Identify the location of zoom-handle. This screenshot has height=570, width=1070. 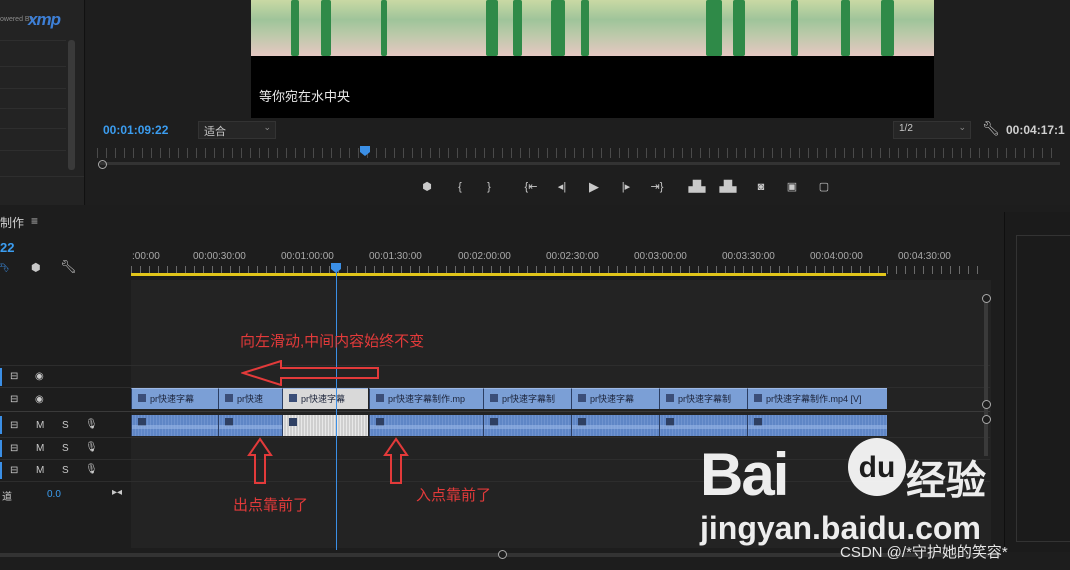
(102, 164).